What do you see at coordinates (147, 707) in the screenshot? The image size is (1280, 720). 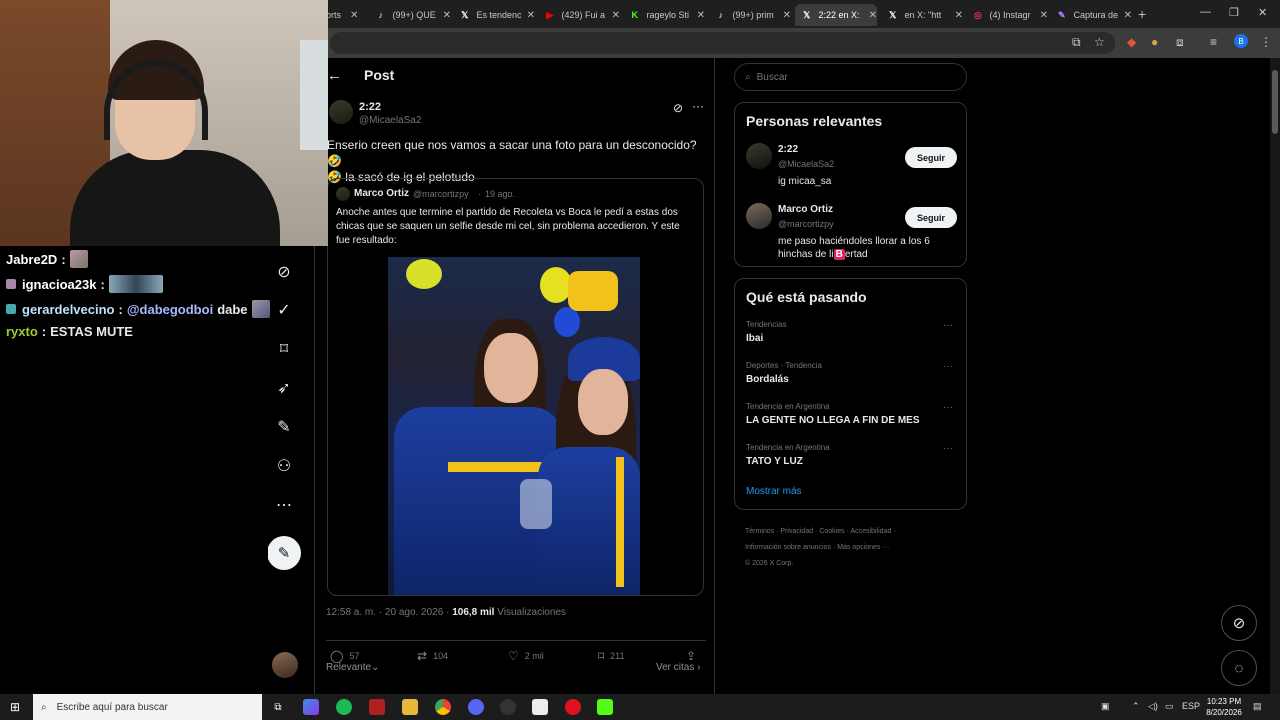 I see `taskbar-search-input: ⌕ Escribe aquí para buscar` at bounding box center [147, 707].